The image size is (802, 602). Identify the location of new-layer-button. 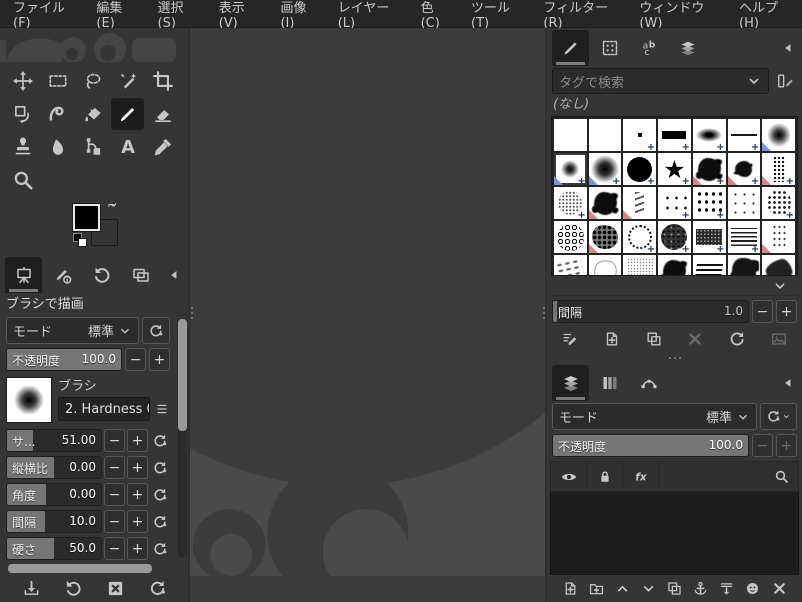
(570, 589).